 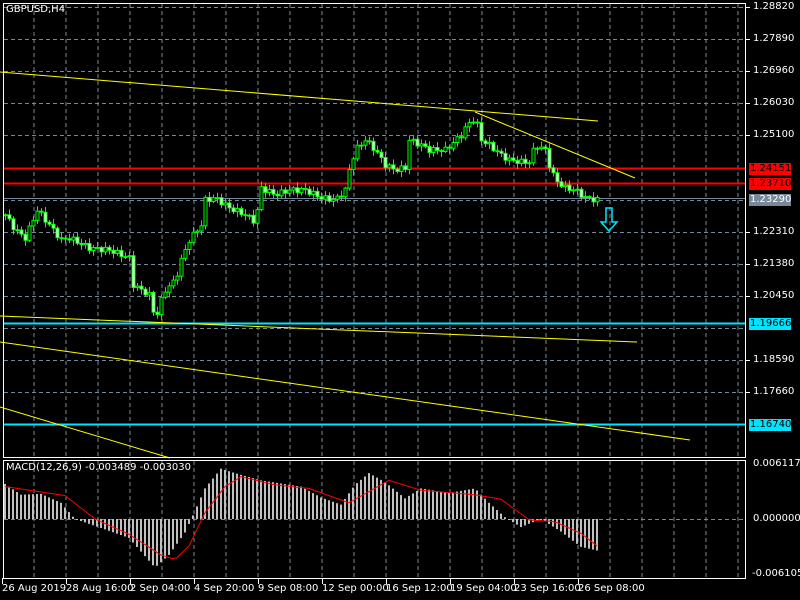 What do you see at coordinates (36, 9) in the screenshot?
I see `symbol-label: GBPUSD,H4` at bounding box center [36, 9].